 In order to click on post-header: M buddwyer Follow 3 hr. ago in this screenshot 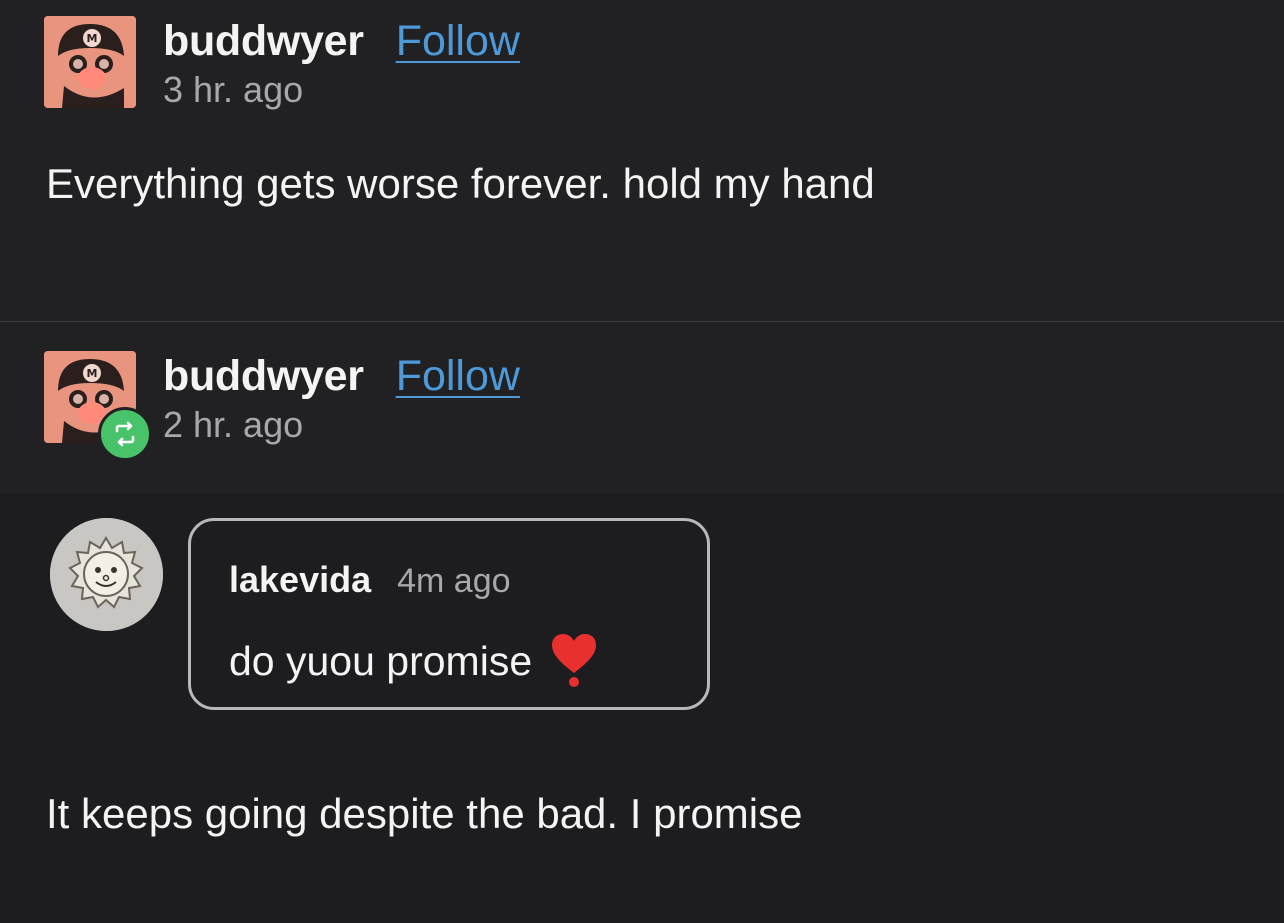, I will do `click(644, 66)`.